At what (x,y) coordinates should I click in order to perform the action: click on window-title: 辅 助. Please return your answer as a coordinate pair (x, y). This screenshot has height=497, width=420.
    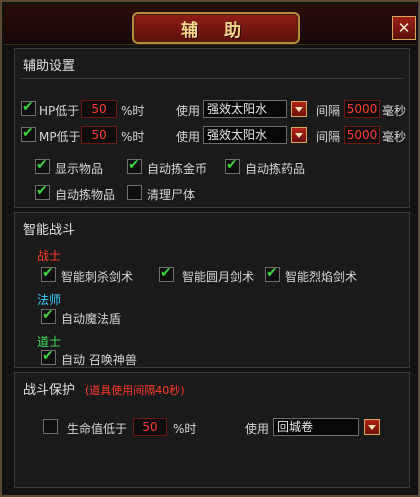
    Looking at the image, I should click on (216, 30).